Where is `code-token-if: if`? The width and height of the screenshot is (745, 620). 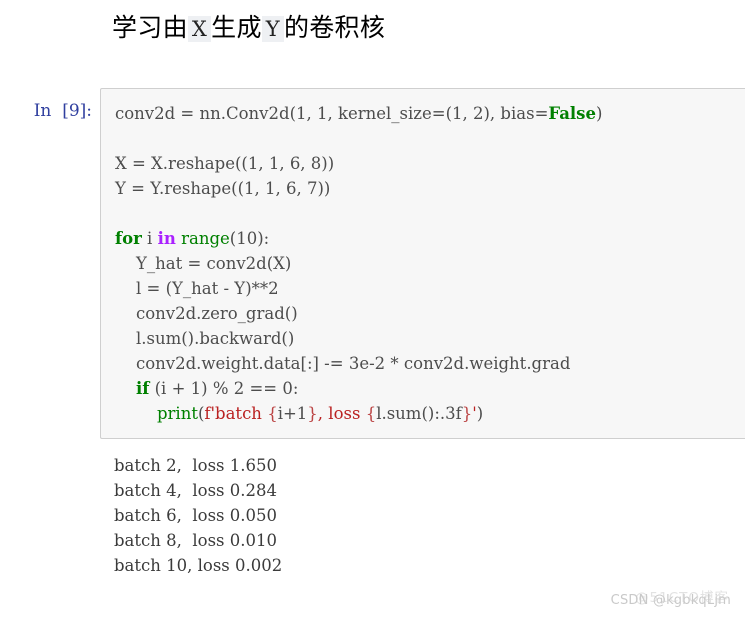
code-token-if: if is located at coordinates (142, 389).